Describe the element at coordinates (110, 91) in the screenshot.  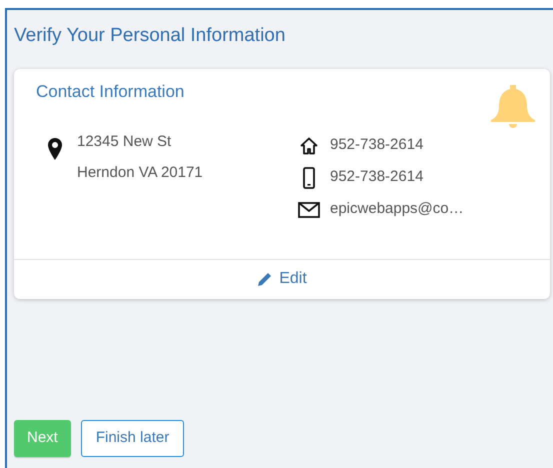
I see `card-title: Contact Information` at that location.